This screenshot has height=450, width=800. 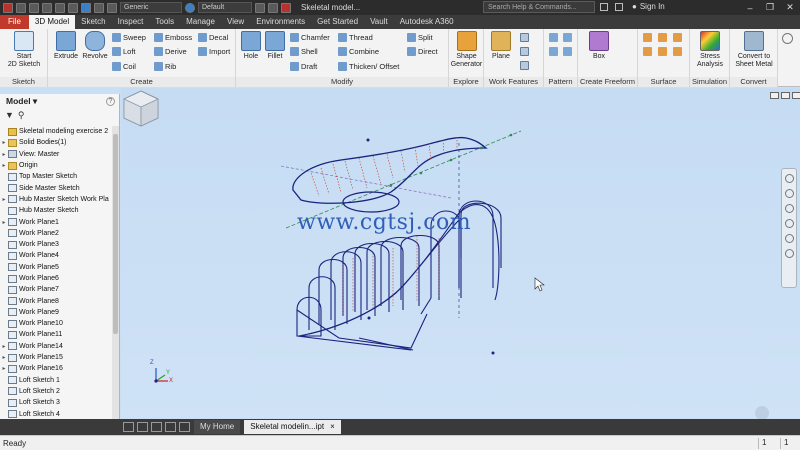 I want to click on scrollbar-thumb, so click(x=115, y=234).